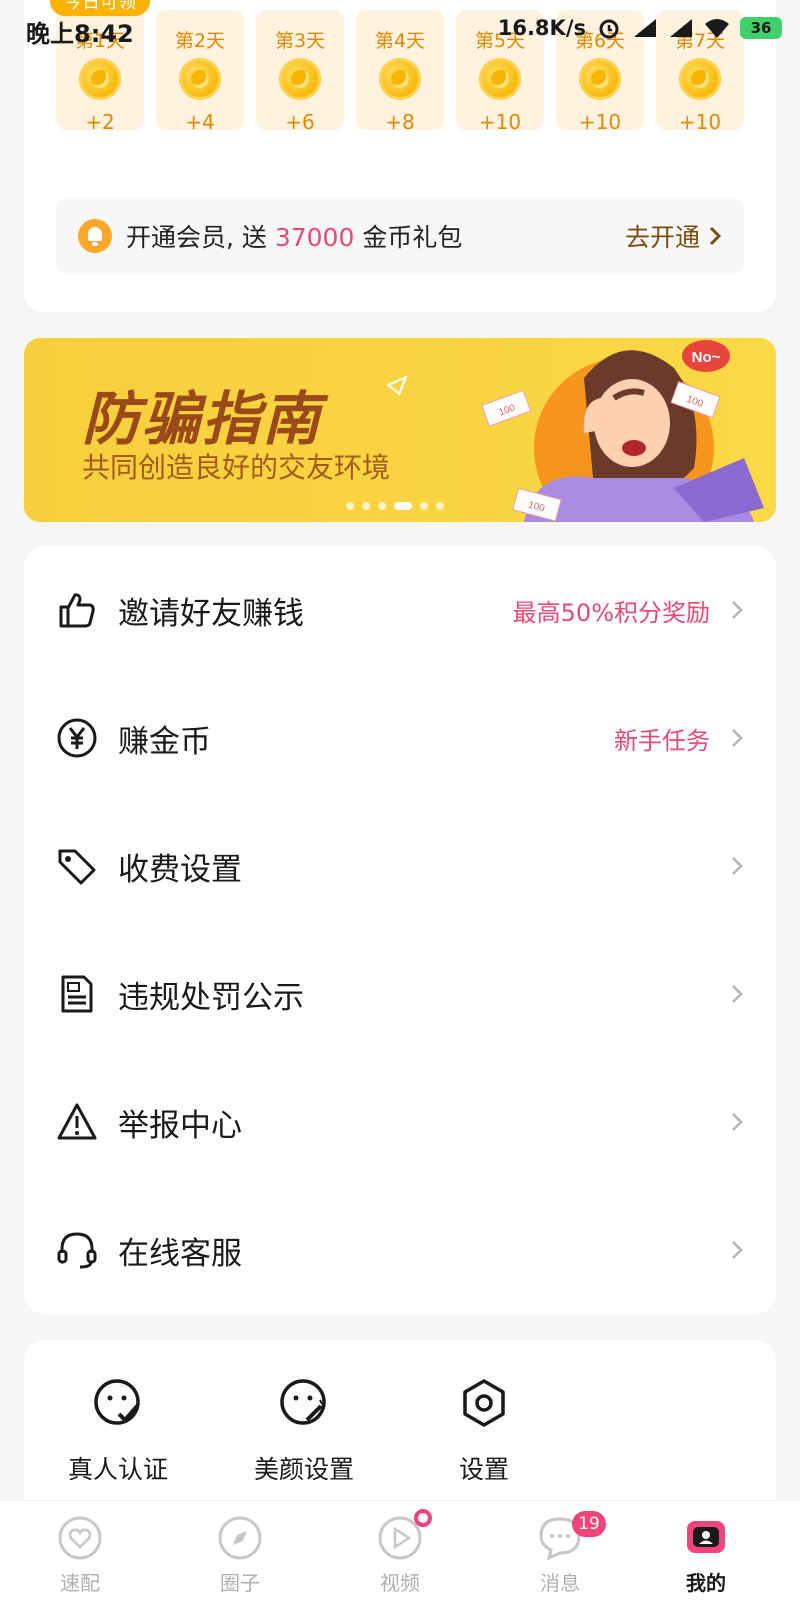 The width and height of the screenshot is (800, 1600). I want to click on menu-label: 收费设置, so click(180, 869).